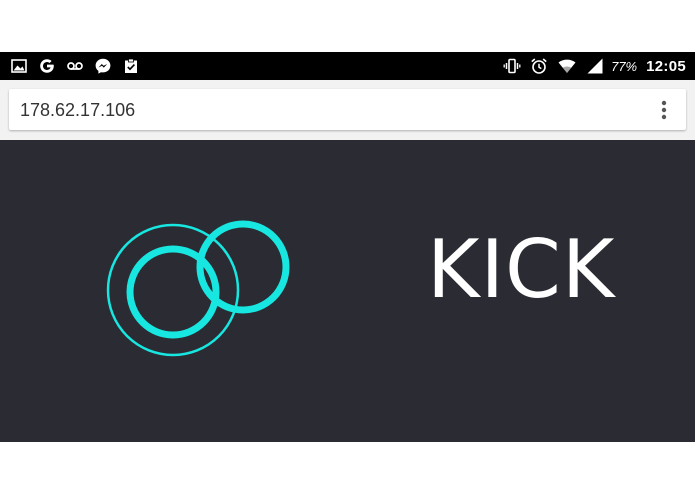  What do you see at coordinates (347, 66) in the screenshot?
I see `status-bar: 77% 12:05` at bounding box center [347, 66].